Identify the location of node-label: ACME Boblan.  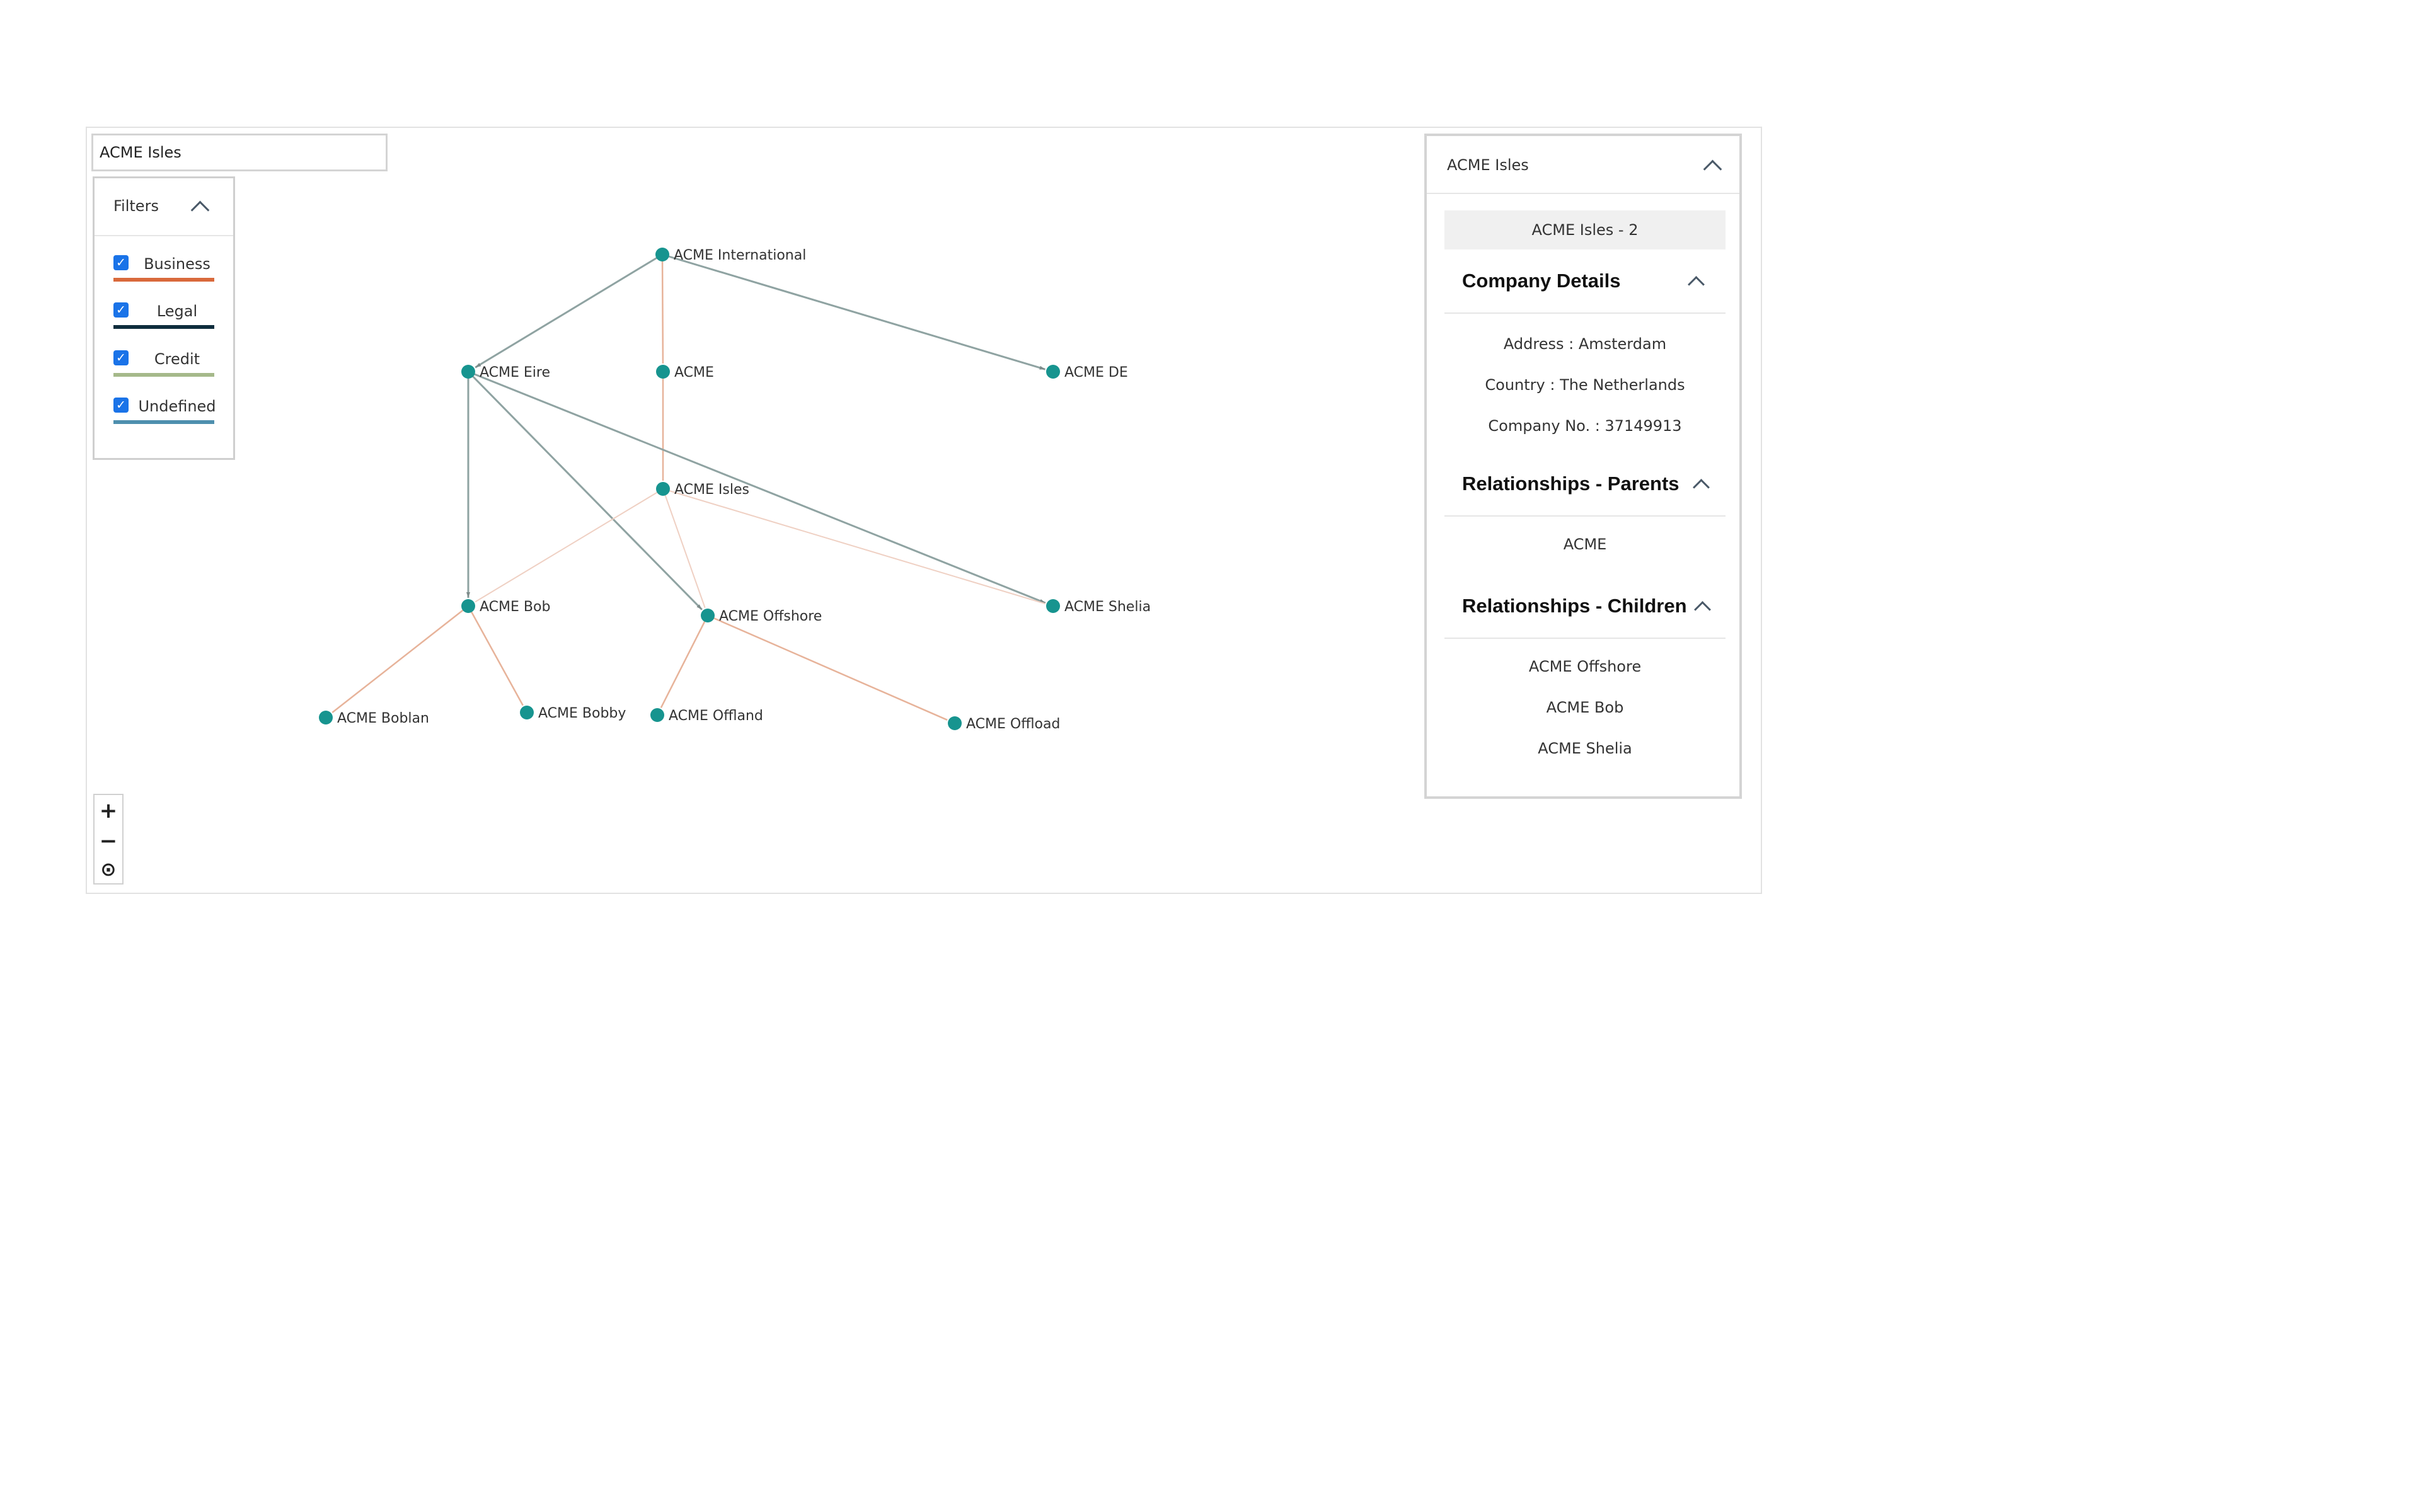
(383, 718).